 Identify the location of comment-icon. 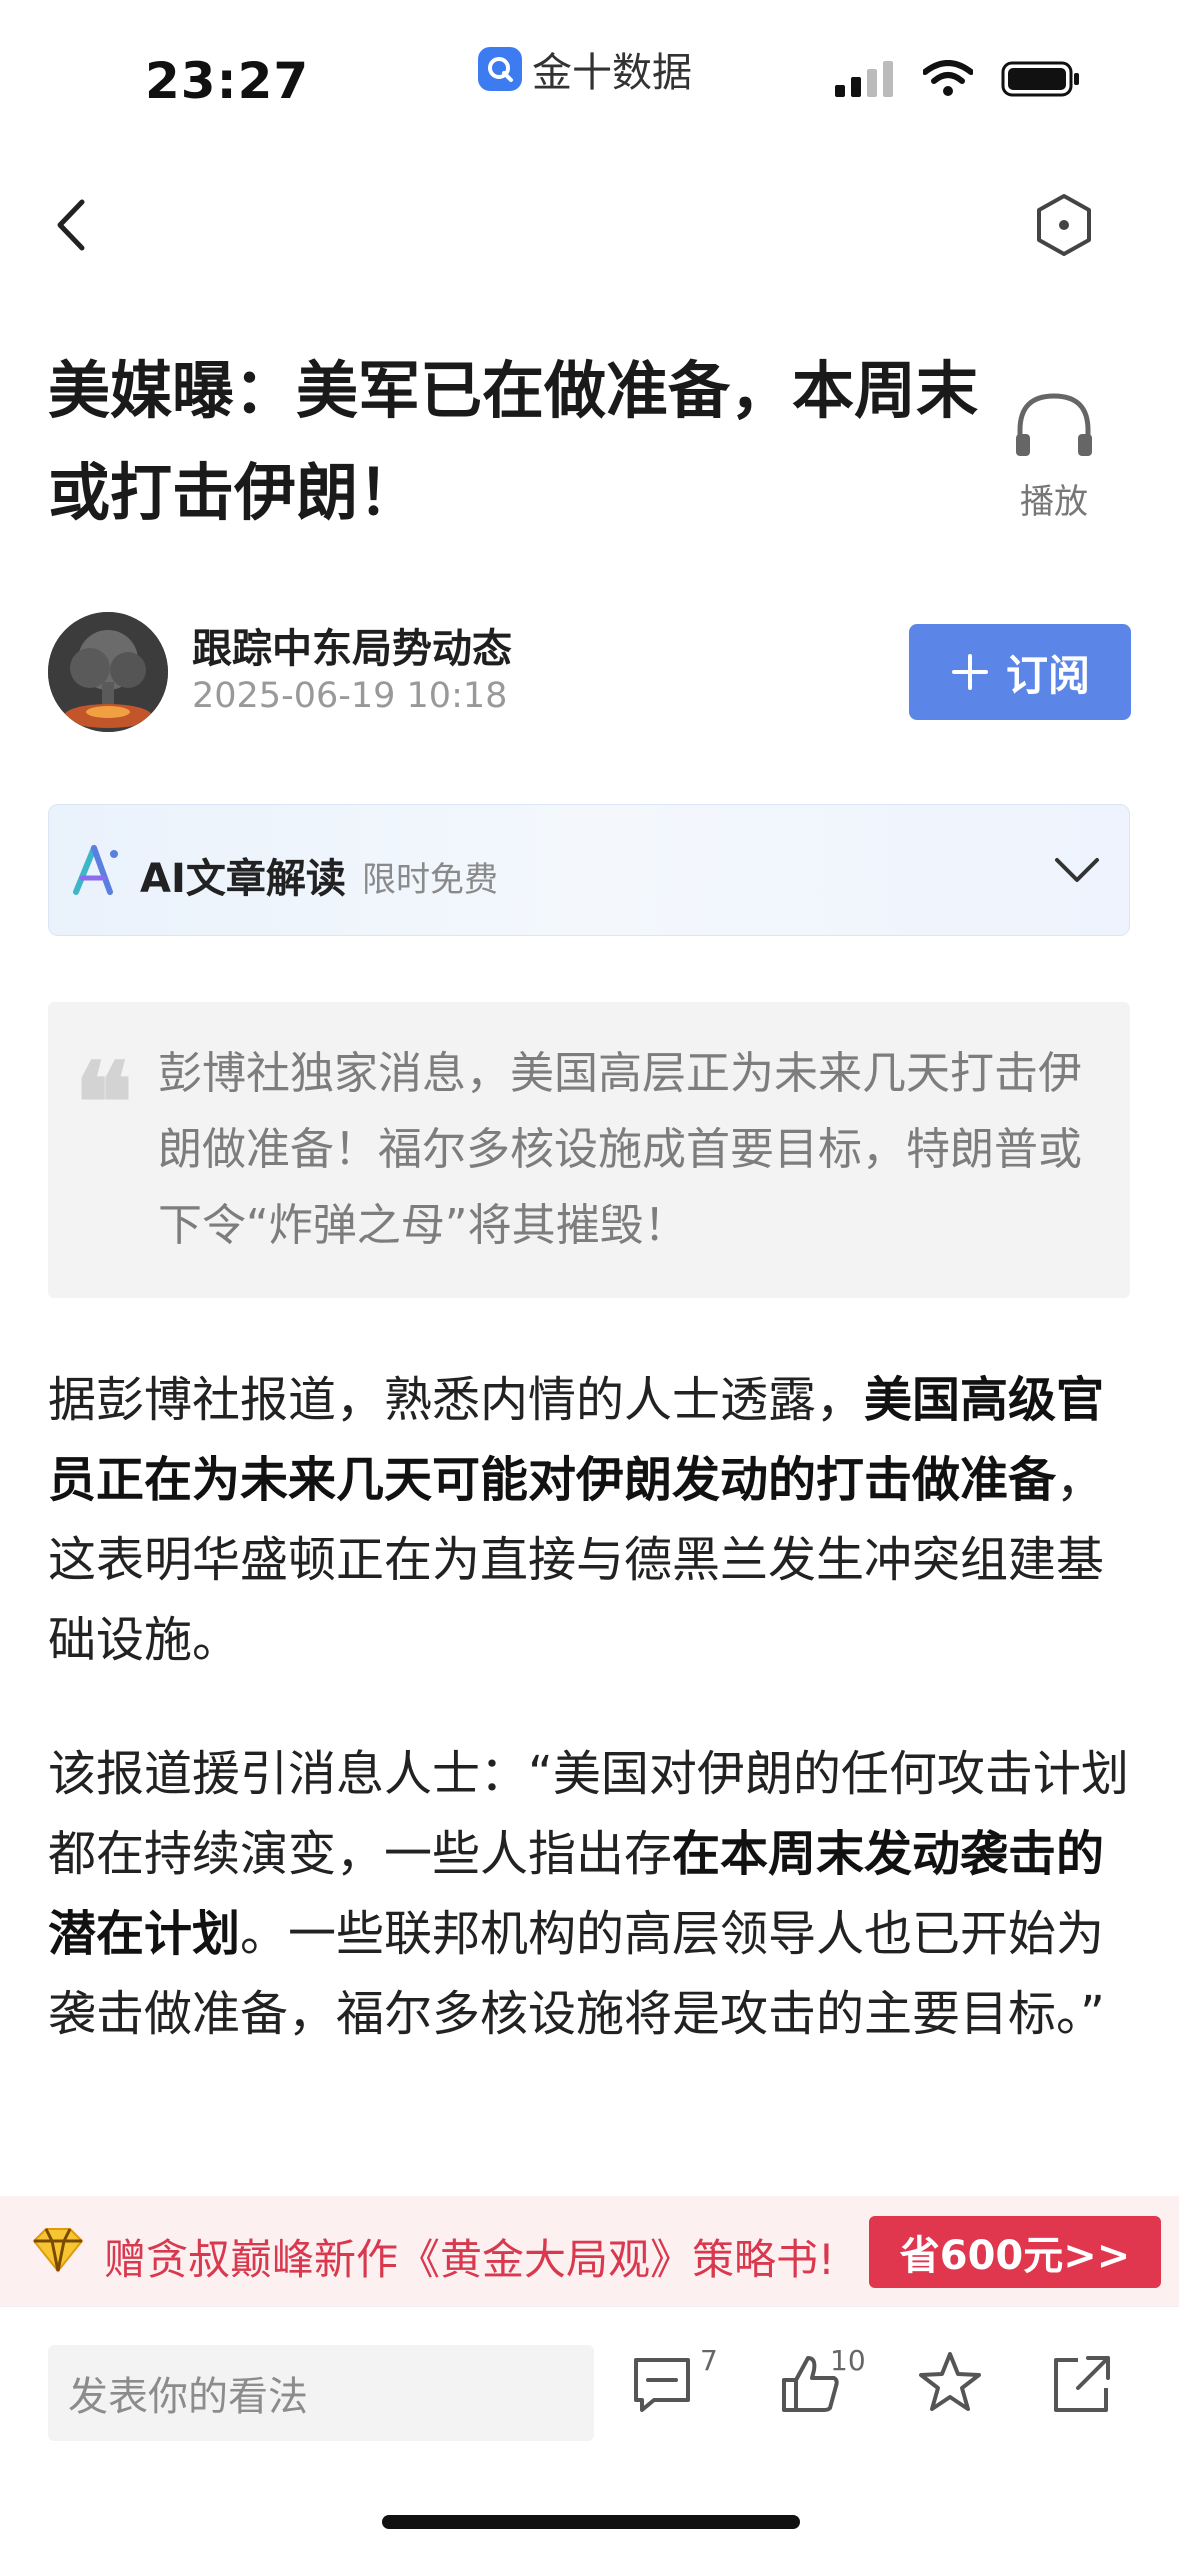
(662, 2385).